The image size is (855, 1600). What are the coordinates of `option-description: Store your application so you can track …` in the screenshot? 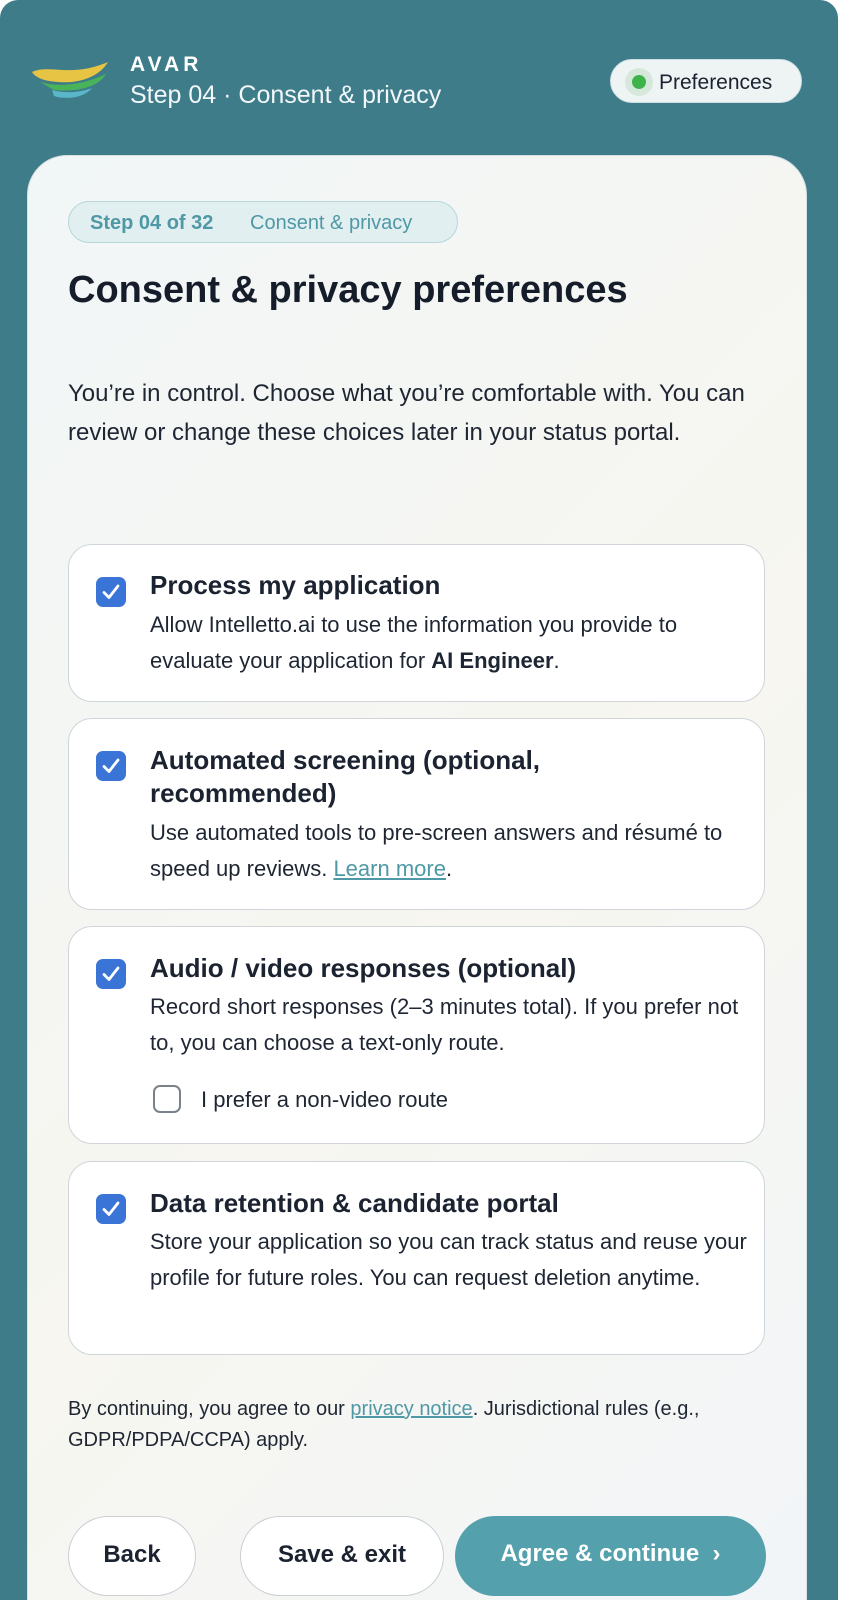 It's located at (448, 1259).